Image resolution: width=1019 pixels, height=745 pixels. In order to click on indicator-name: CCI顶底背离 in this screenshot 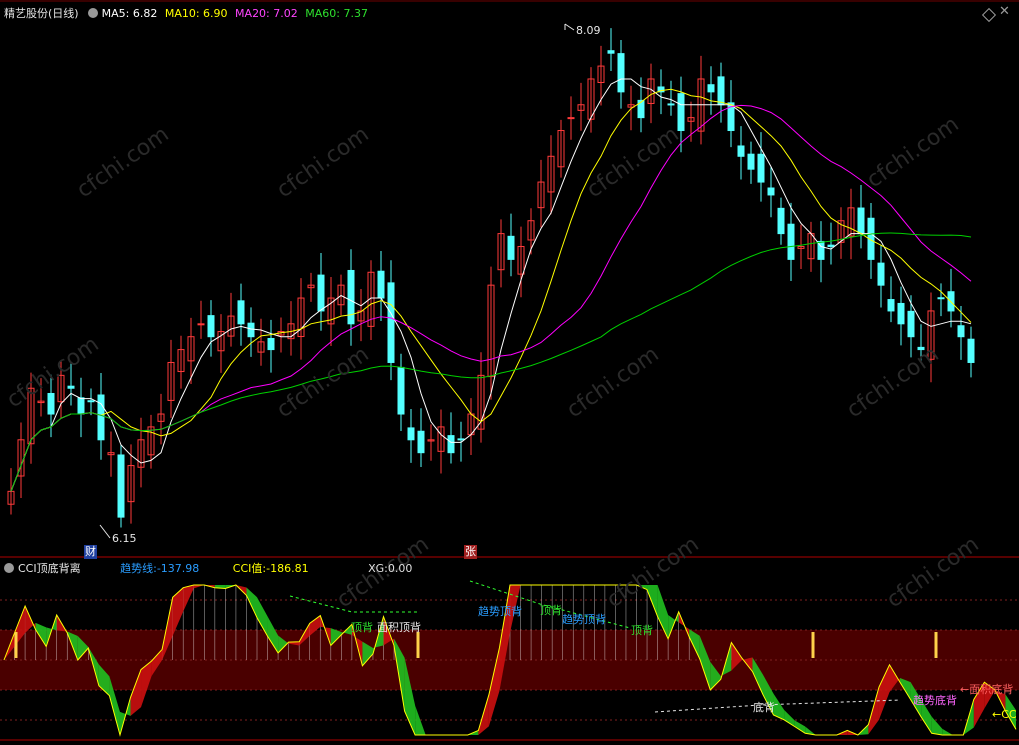, I will do `click(49, 568)`.